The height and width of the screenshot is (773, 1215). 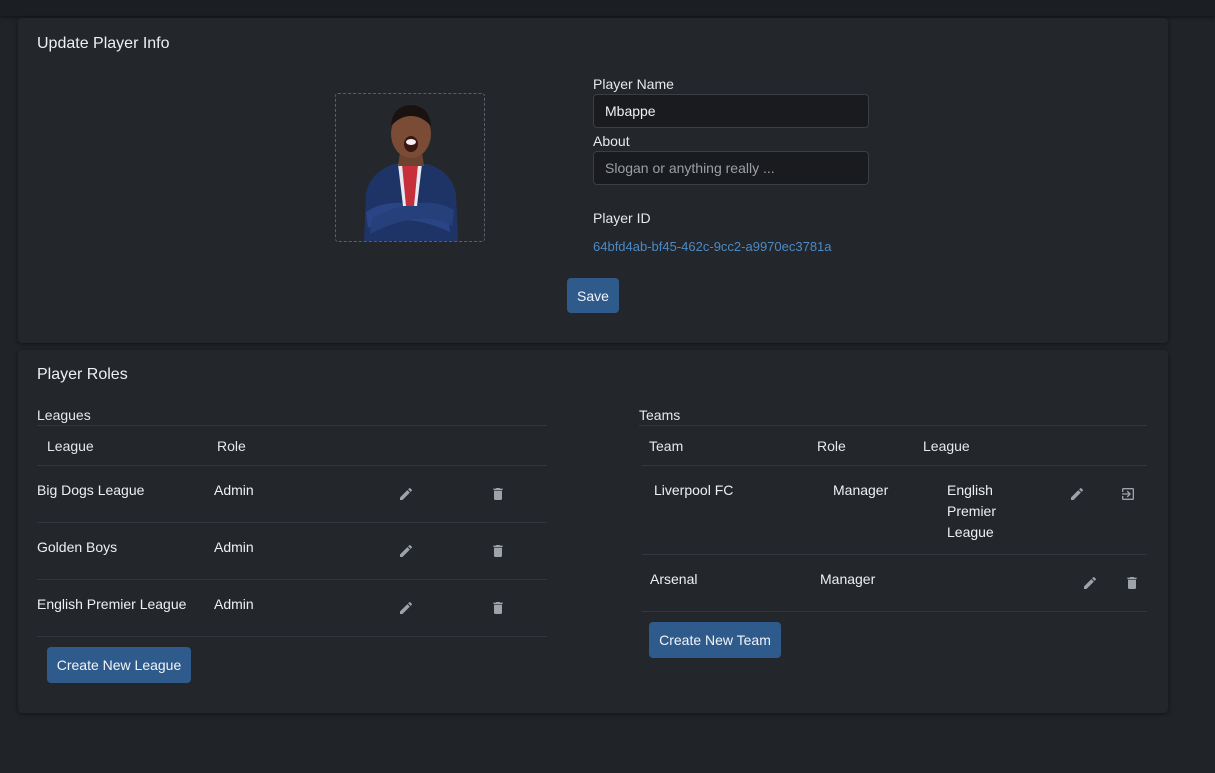 I want to click on leagues-header-league: League, so click(x=70, y=446).